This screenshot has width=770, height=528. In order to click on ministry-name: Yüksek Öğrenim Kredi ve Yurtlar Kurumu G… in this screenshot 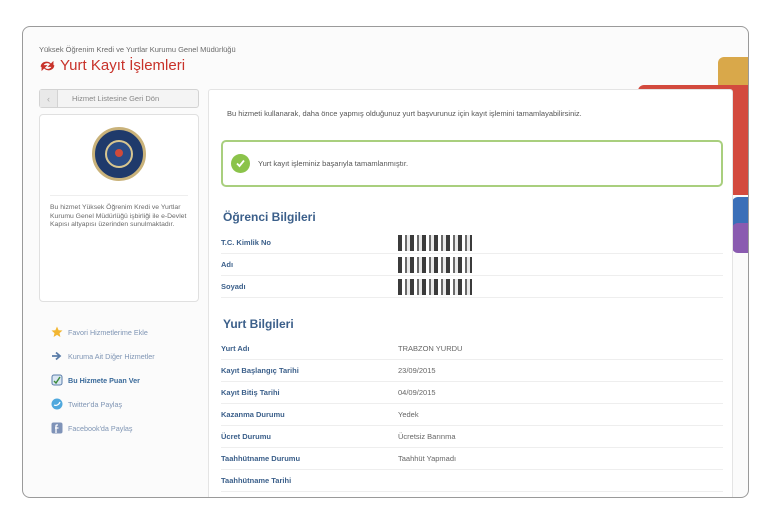, I will do `click(137, 49)`.